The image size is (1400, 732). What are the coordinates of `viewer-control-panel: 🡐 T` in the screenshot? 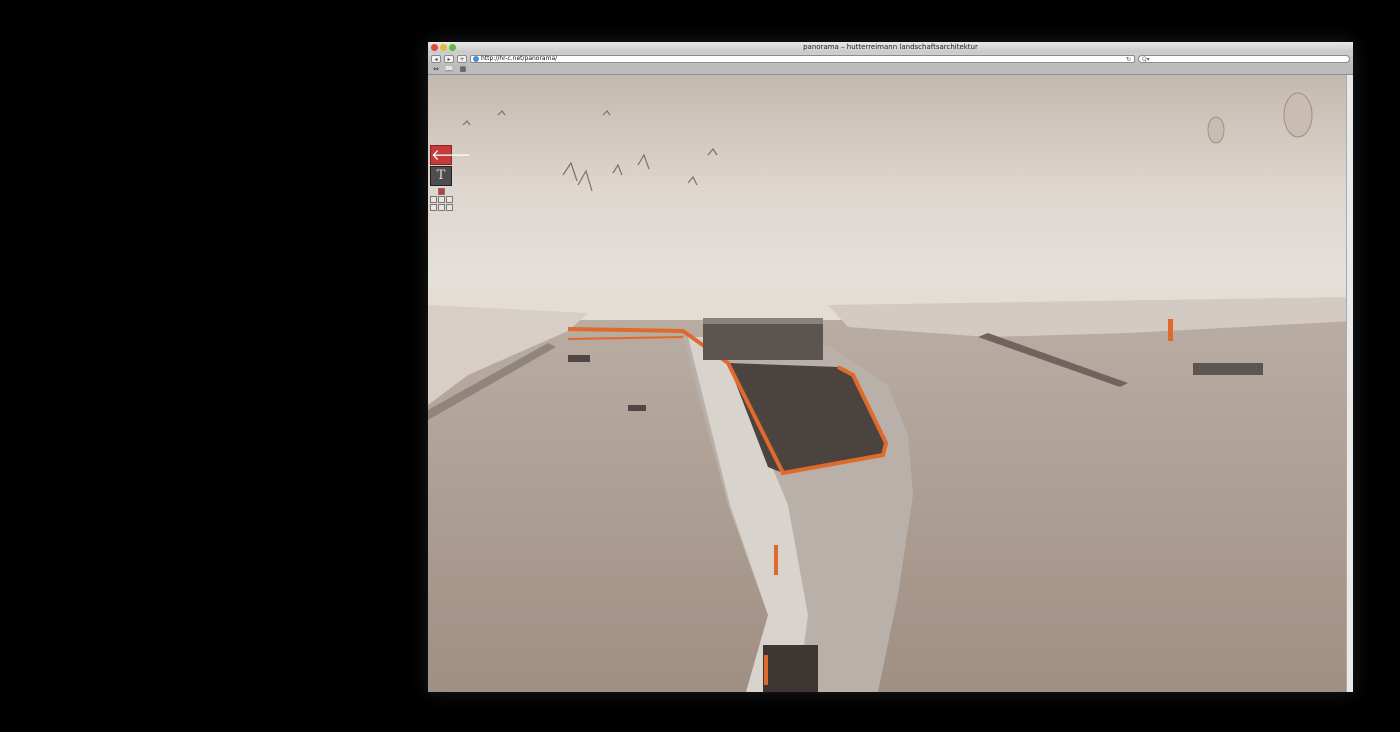 It's located at (450, 178).